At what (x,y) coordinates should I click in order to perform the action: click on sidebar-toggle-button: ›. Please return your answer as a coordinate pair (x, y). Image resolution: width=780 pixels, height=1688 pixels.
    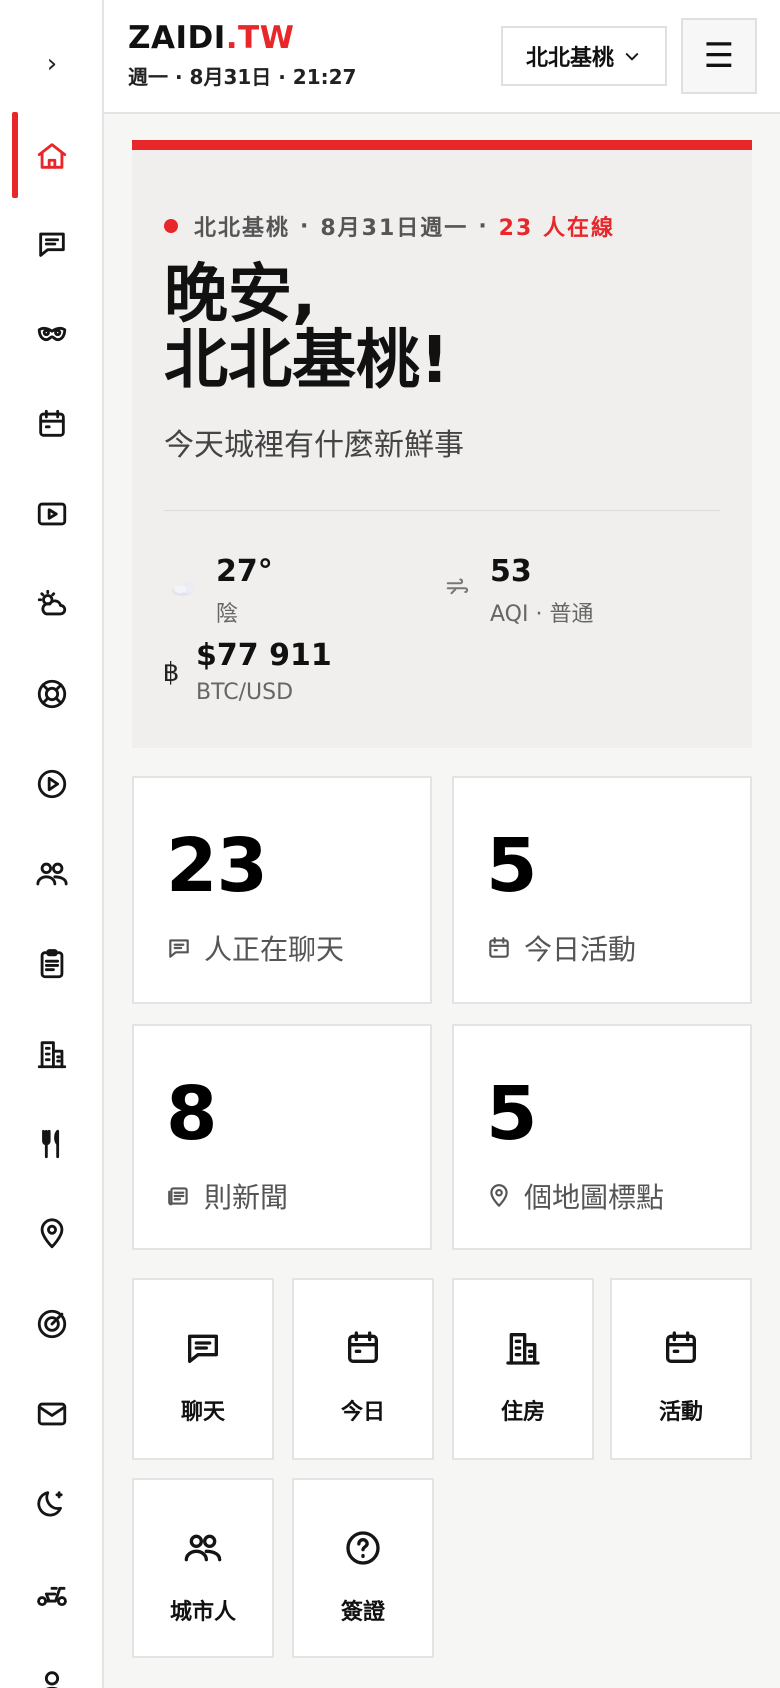
    Looking at the image, I should click on (52, 64).